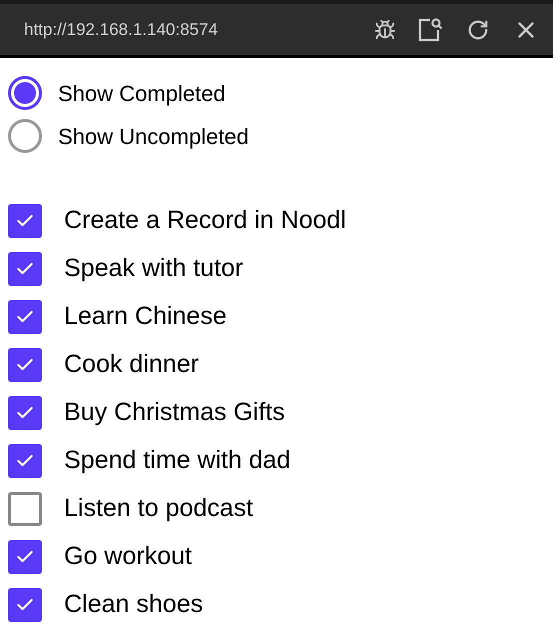 Image resolution: width=553 pixels, height=631 pixels. I want to click on task-label: Buy Christmas Gifts, so click(174, 412).